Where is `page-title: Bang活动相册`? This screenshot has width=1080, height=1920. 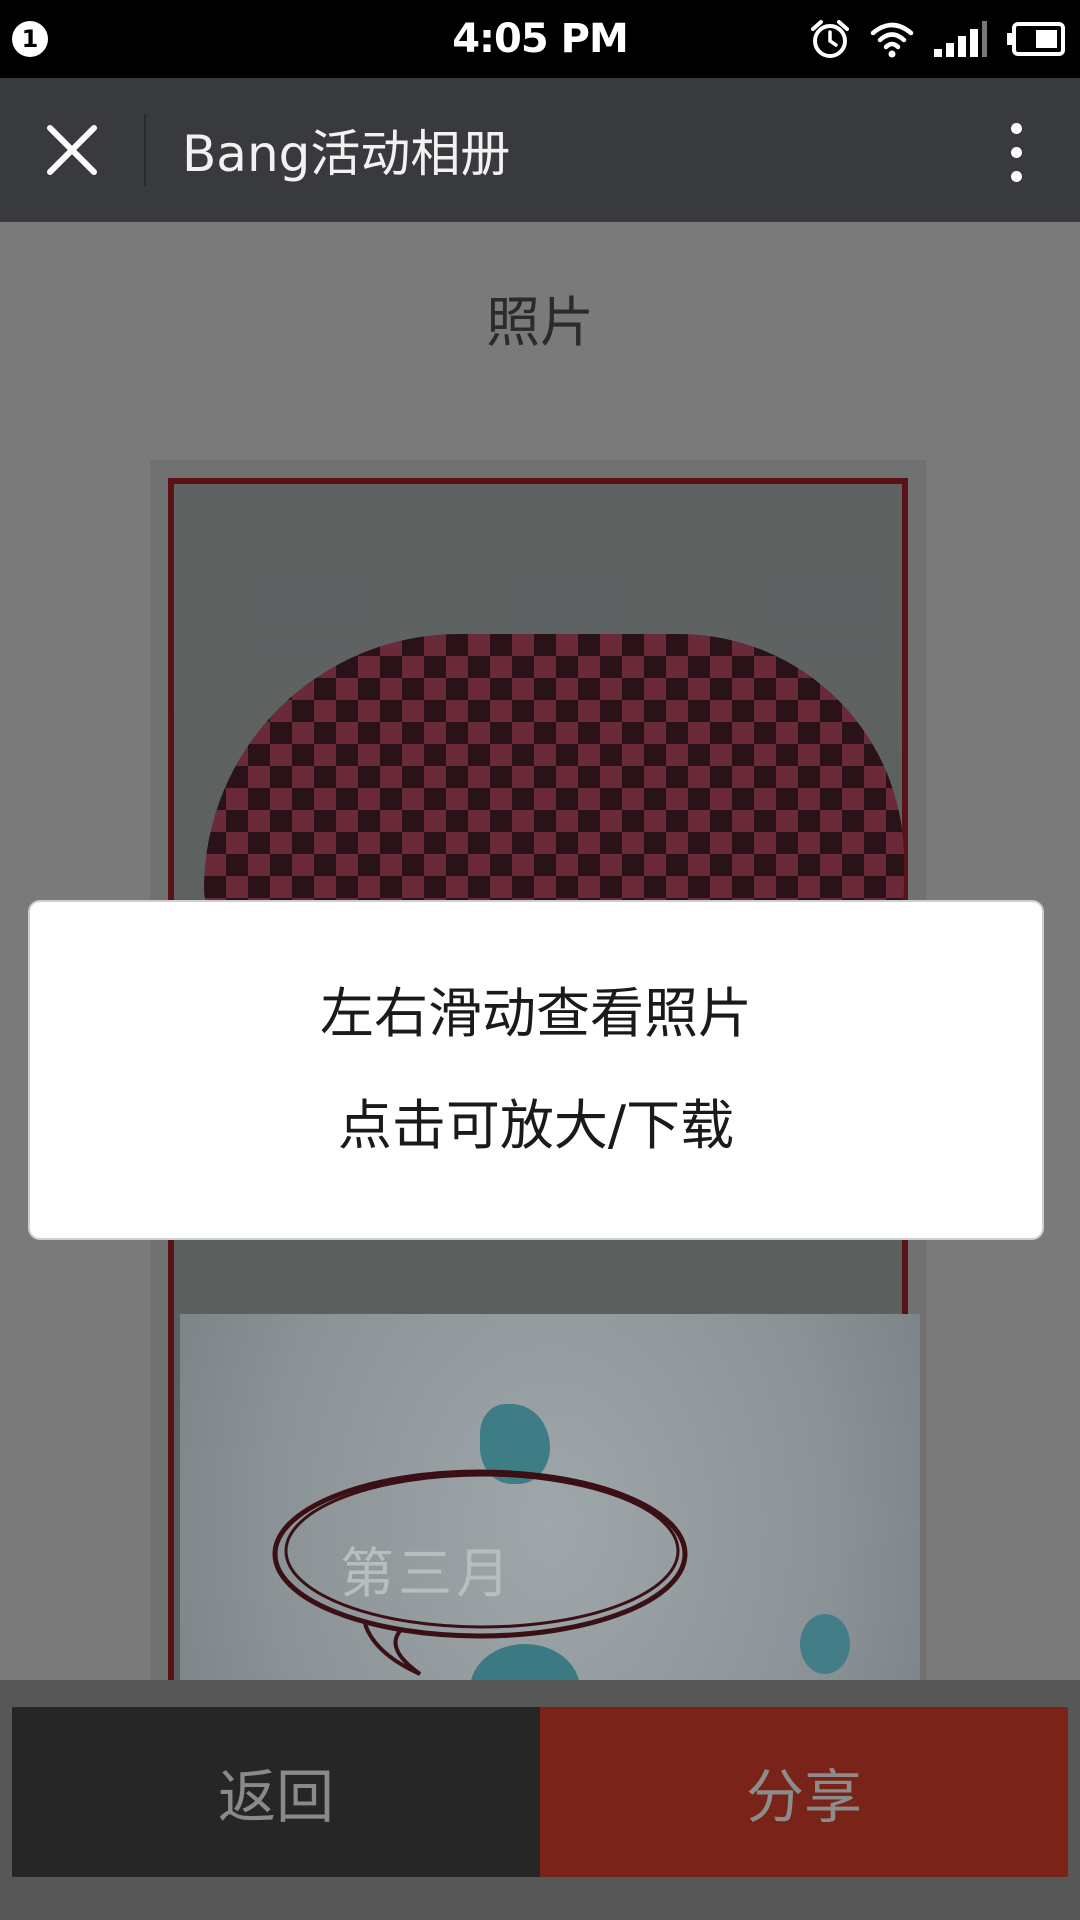 page-title: Bang活动相册 is located at coordinates (346, 154).